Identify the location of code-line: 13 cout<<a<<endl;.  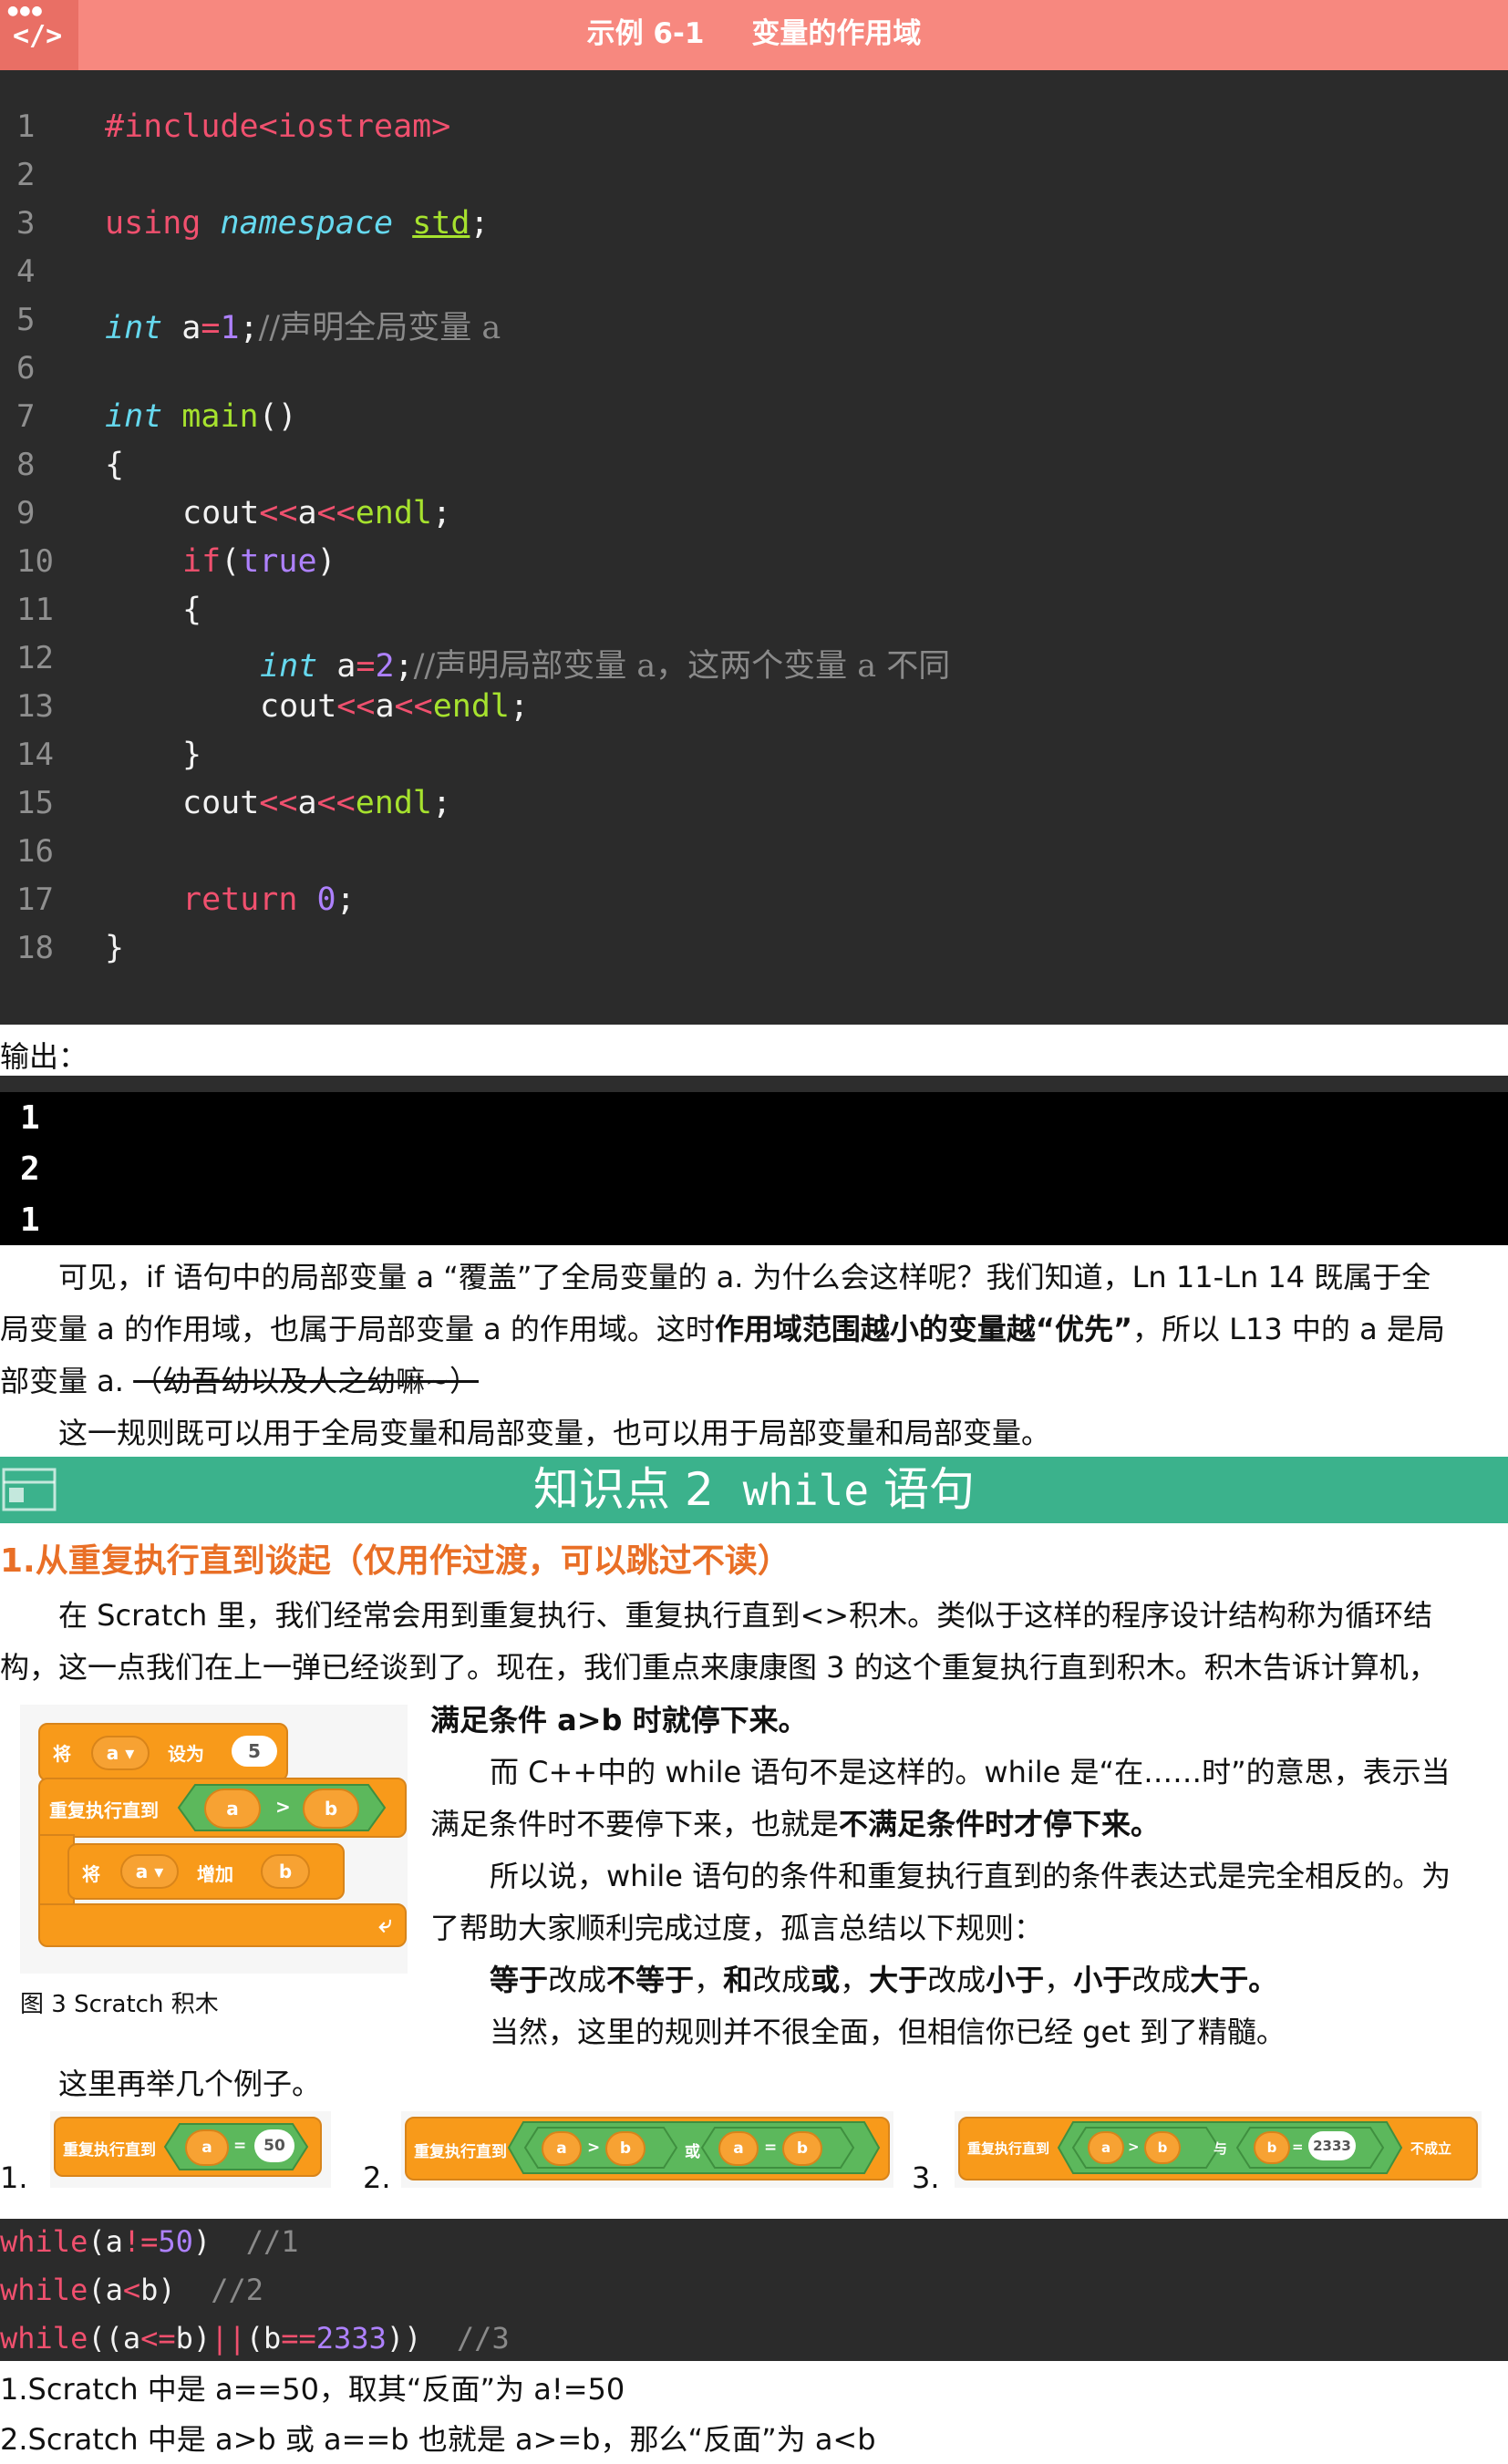
(754, 712).